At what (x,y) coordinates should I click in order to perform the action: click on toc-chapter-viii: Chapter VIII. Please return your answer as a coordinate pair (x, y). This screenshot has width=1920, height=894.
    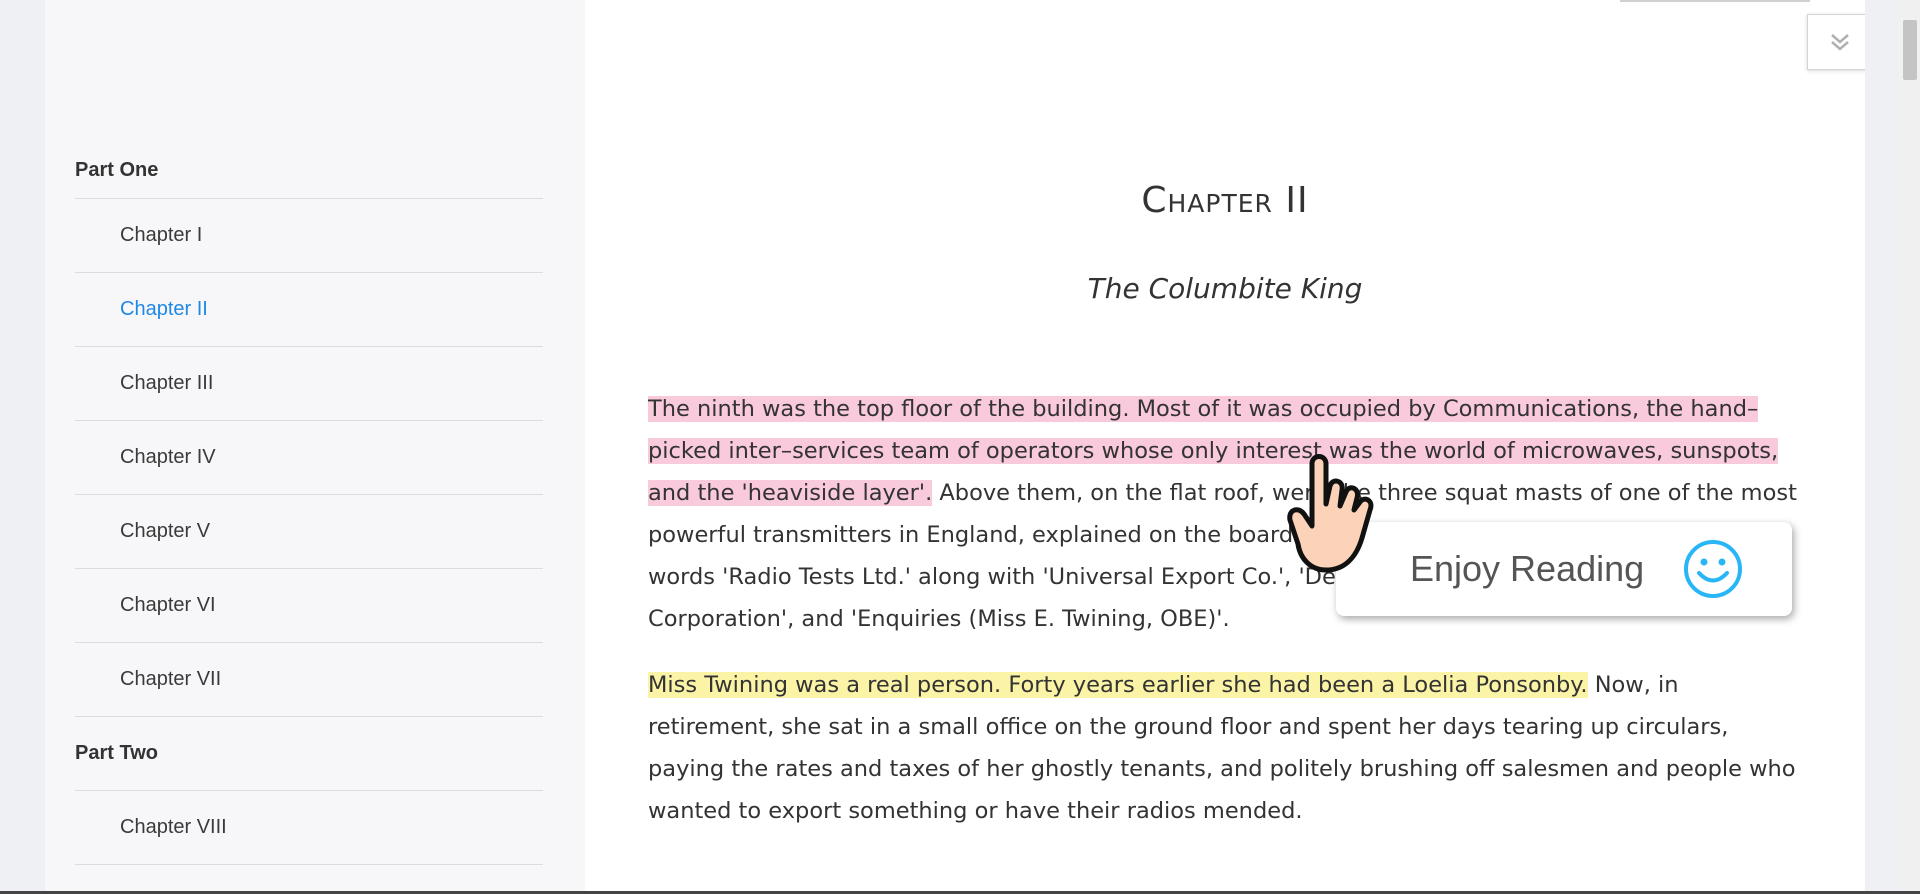
    Looking at the image, I should click on (309, 828).